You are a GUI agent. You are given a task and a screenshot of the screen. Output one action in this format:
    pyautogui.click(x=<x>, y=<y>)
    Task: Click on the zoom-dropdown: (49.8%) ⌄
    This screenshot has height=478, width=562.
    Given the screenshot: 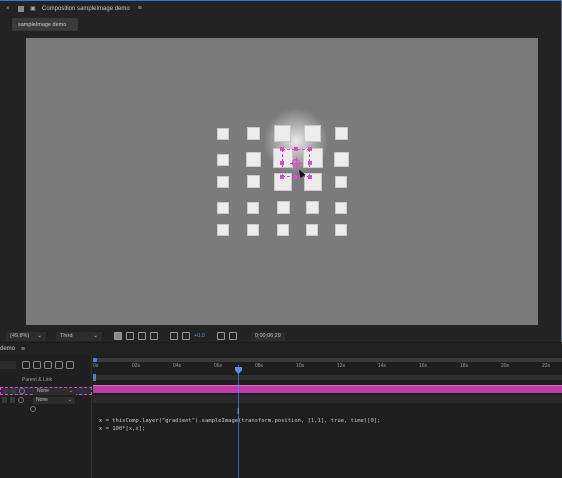 What is the action you would take?
    pyautogui.click(x=26, y=336)
    